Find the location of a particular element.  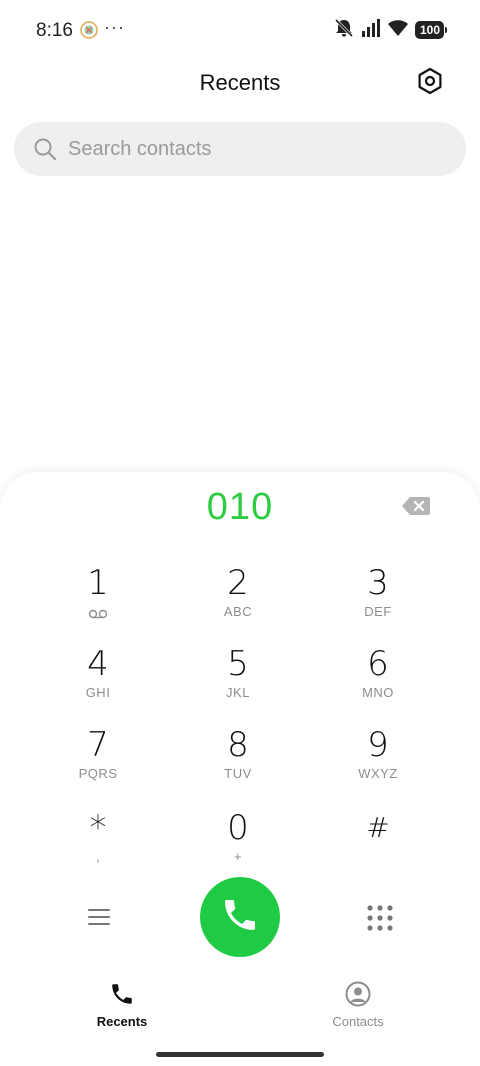

status-icons: 100 is located at coordinates (390, 30).